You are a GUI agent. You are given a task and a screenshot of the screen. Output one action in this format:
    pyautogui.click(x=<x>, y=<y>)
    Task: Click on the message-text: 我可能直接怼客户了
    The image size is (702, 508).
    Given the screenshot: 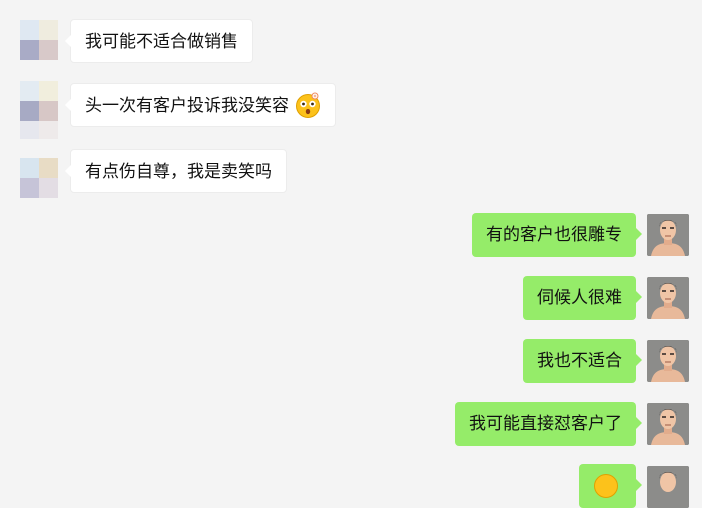 What is the action you would take?
    pyautogui.click(x=545, y=424)
    